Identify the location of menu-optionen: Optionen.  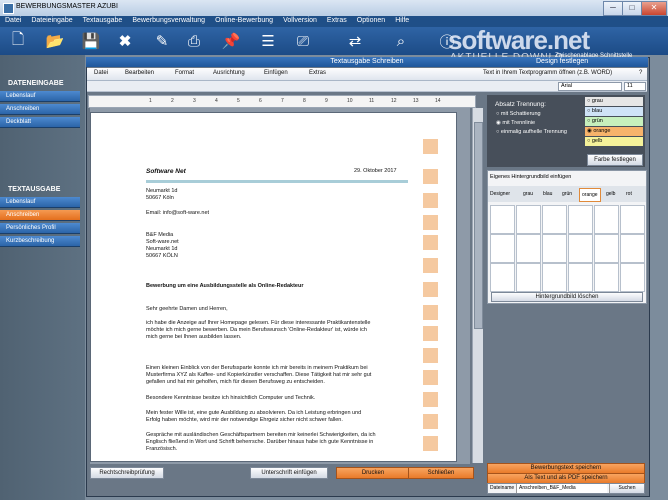
(371, 20).